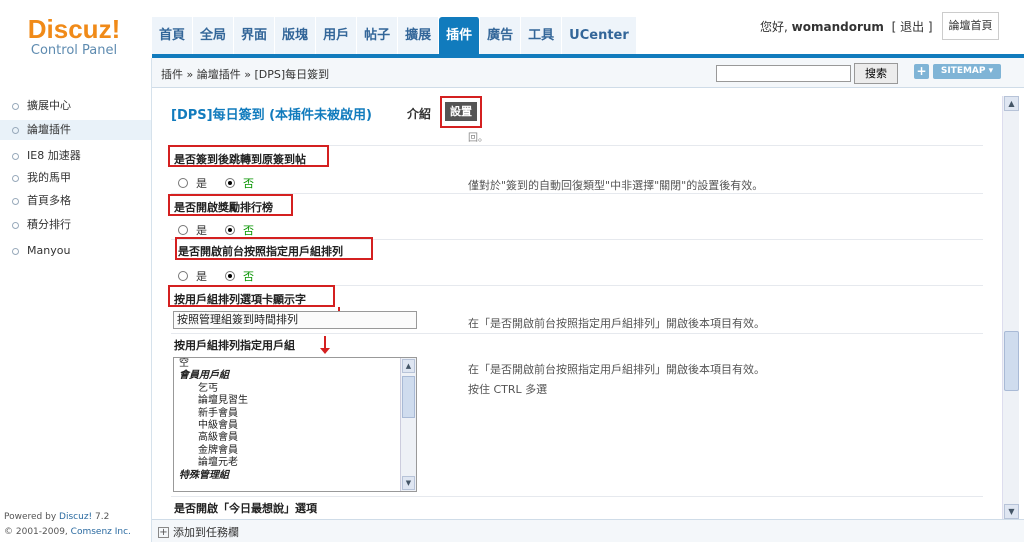  I want to click on setting-label-ranking: 是否開啟獎勵排行榜, so click(223, 207).